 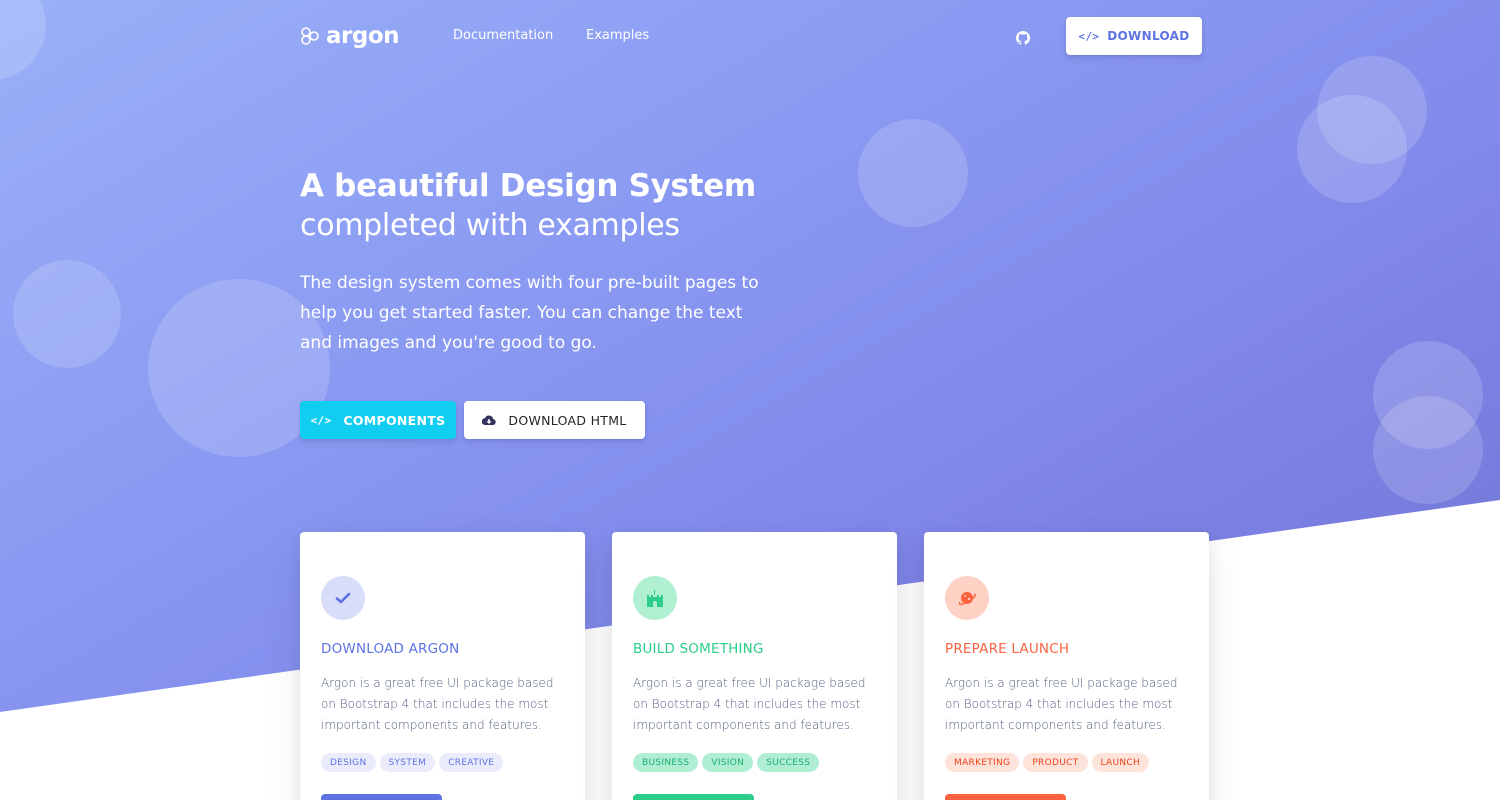 I want to click on card-tags: MARKETING PRODUCT LAUNCH, so click(x=1049, y=762).